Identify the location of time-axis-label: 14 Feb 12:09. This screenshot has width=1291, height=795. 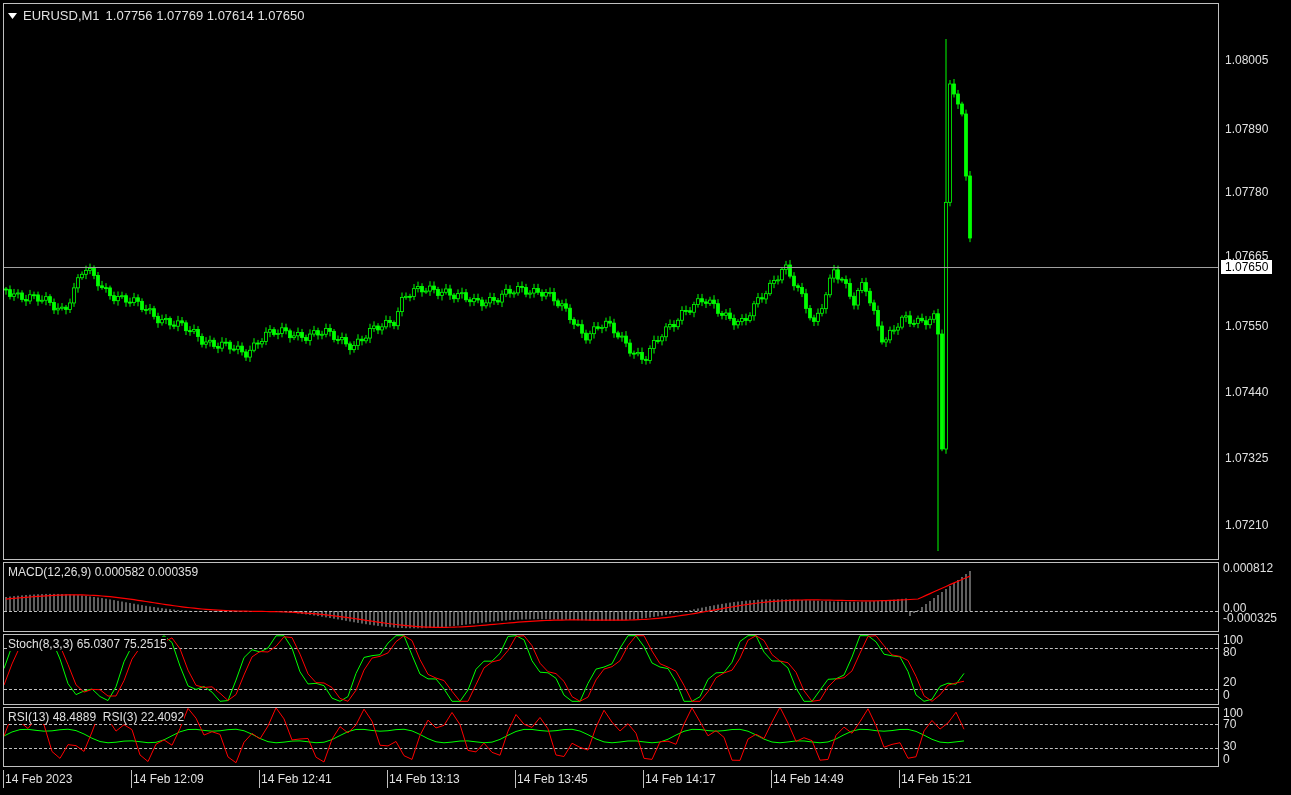
(195, 779).